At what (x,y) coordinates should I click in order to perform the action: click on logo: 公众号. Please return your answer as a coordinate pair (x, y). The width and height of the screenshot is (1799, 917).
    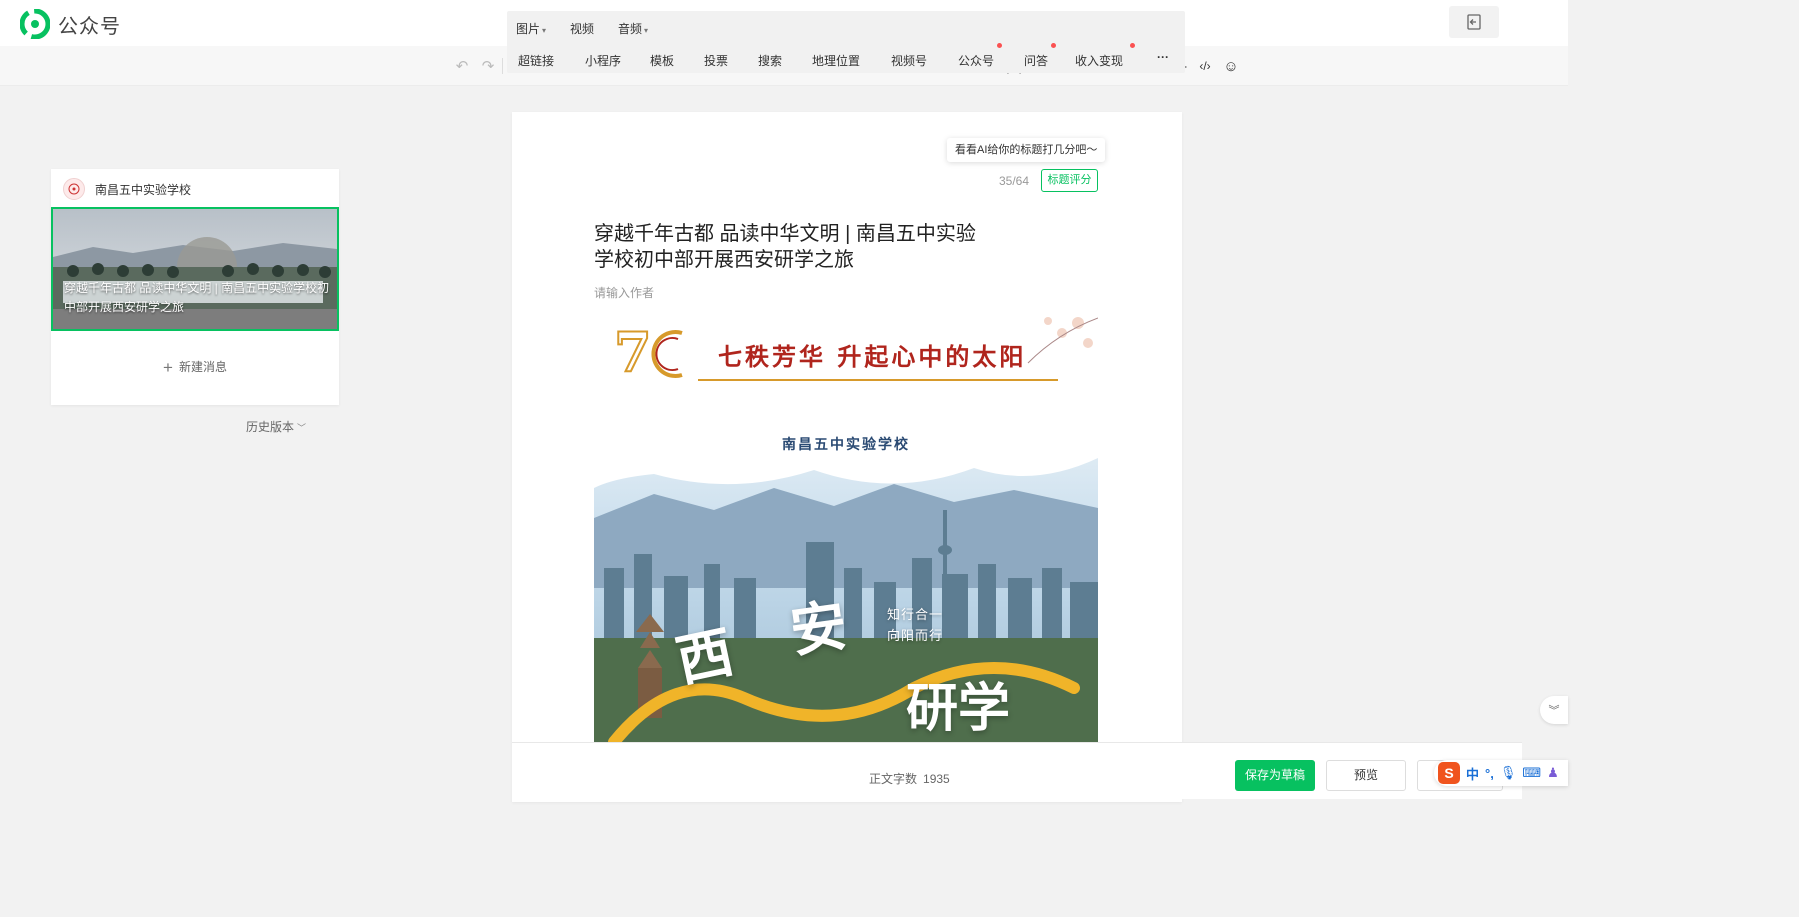
    Looking at the image, I should click on (70, 24).